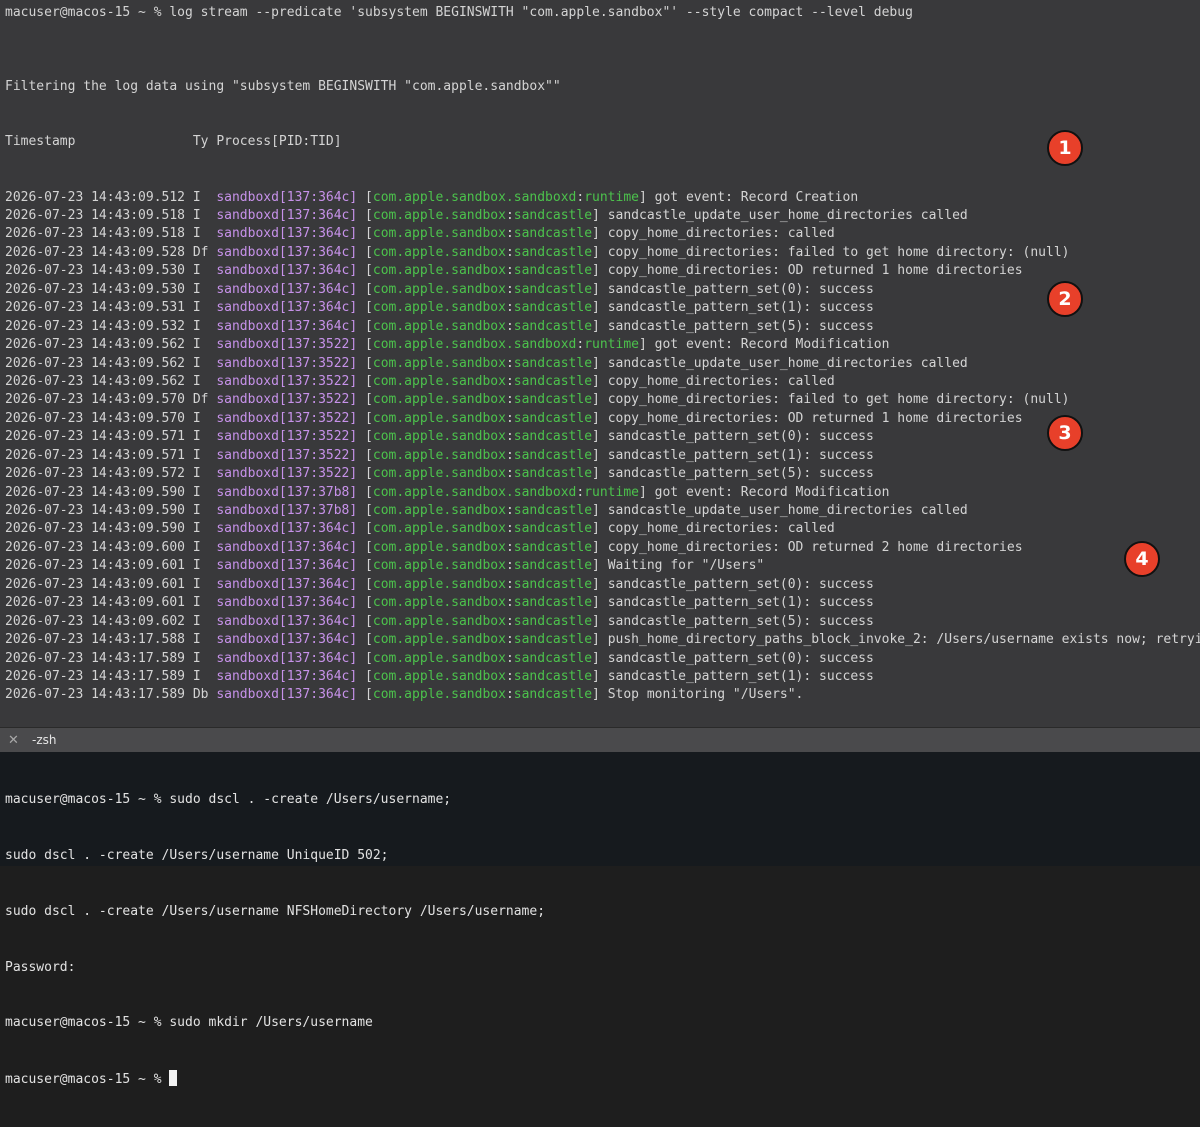 The height and width of the screenshot is (1127, 1200). What do you see at coordinates (1065, 299) in the screenshot?
I see `annotation-badge-2: 2` at bounding box center [1065, 299].